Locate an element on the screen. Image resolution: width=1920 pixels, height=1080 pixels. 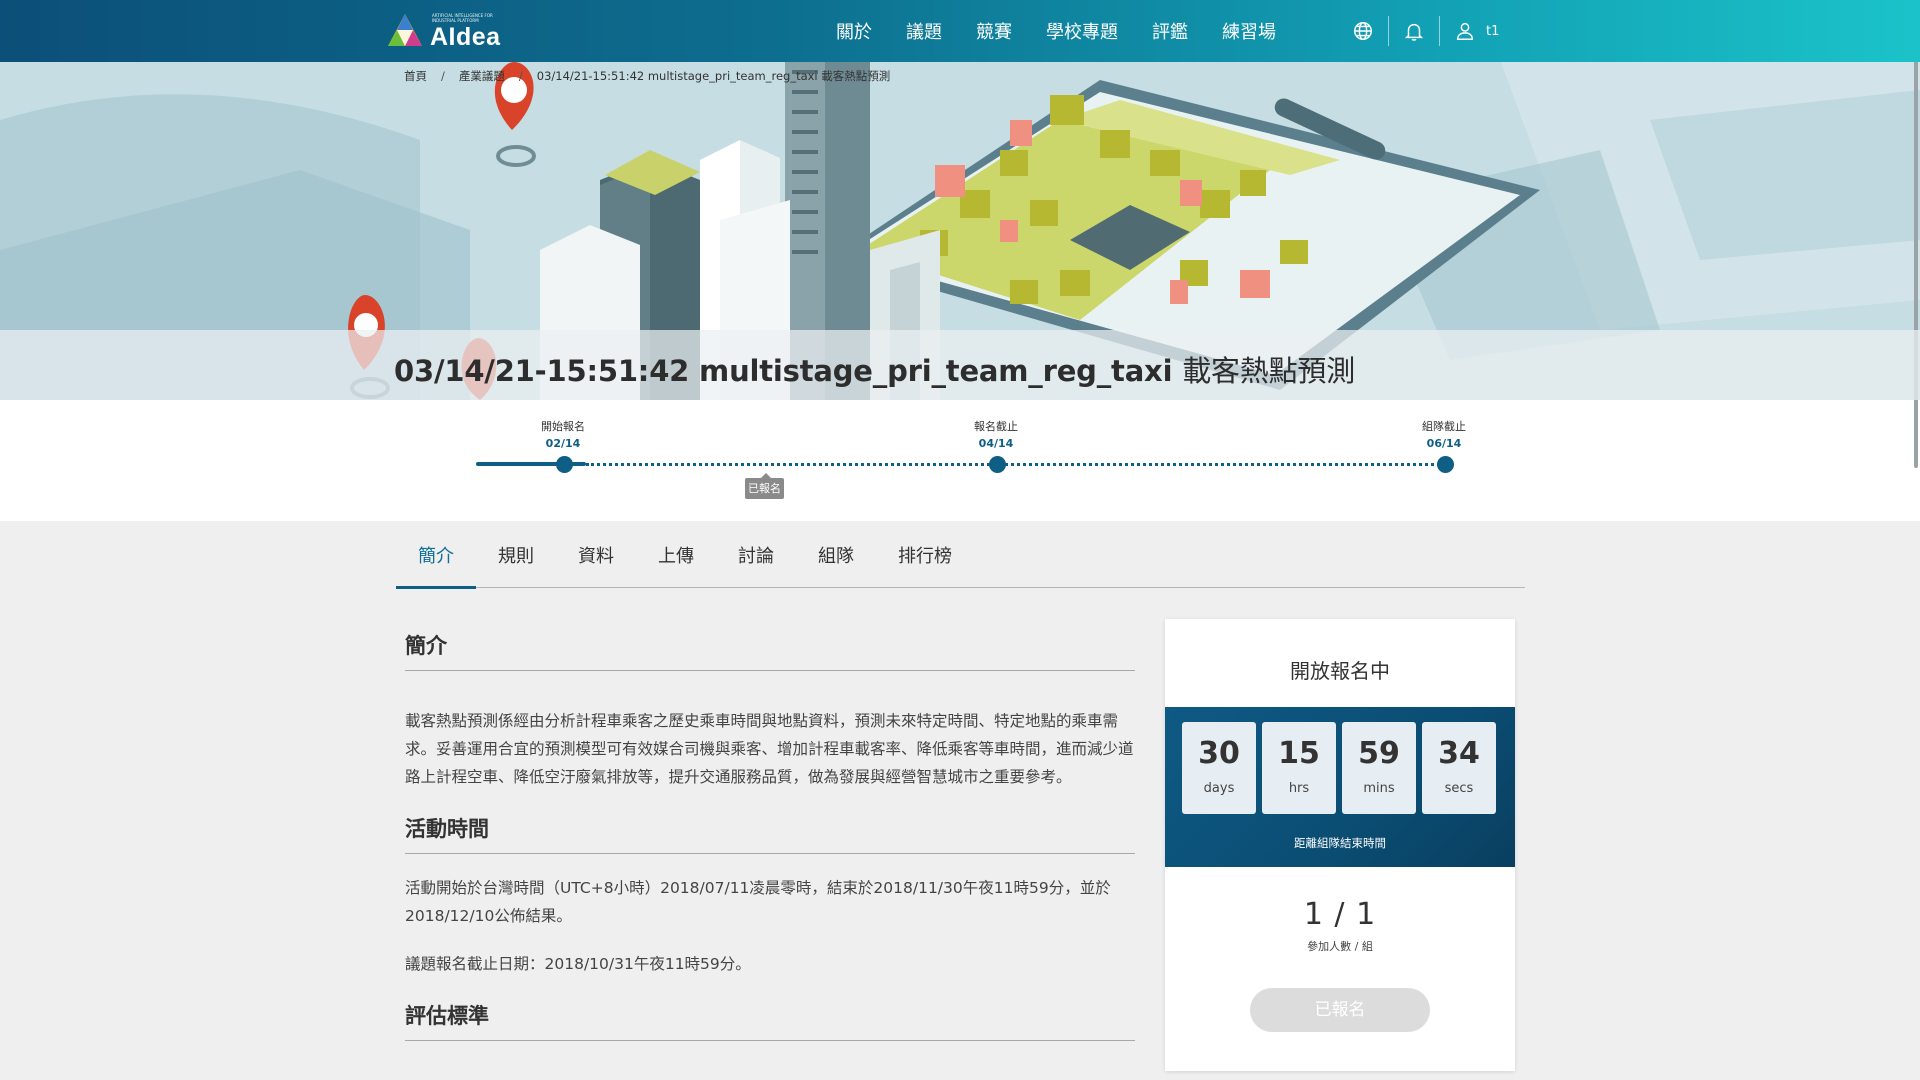
milestone-date: 06/14 is located at coordinates (1444, 443).